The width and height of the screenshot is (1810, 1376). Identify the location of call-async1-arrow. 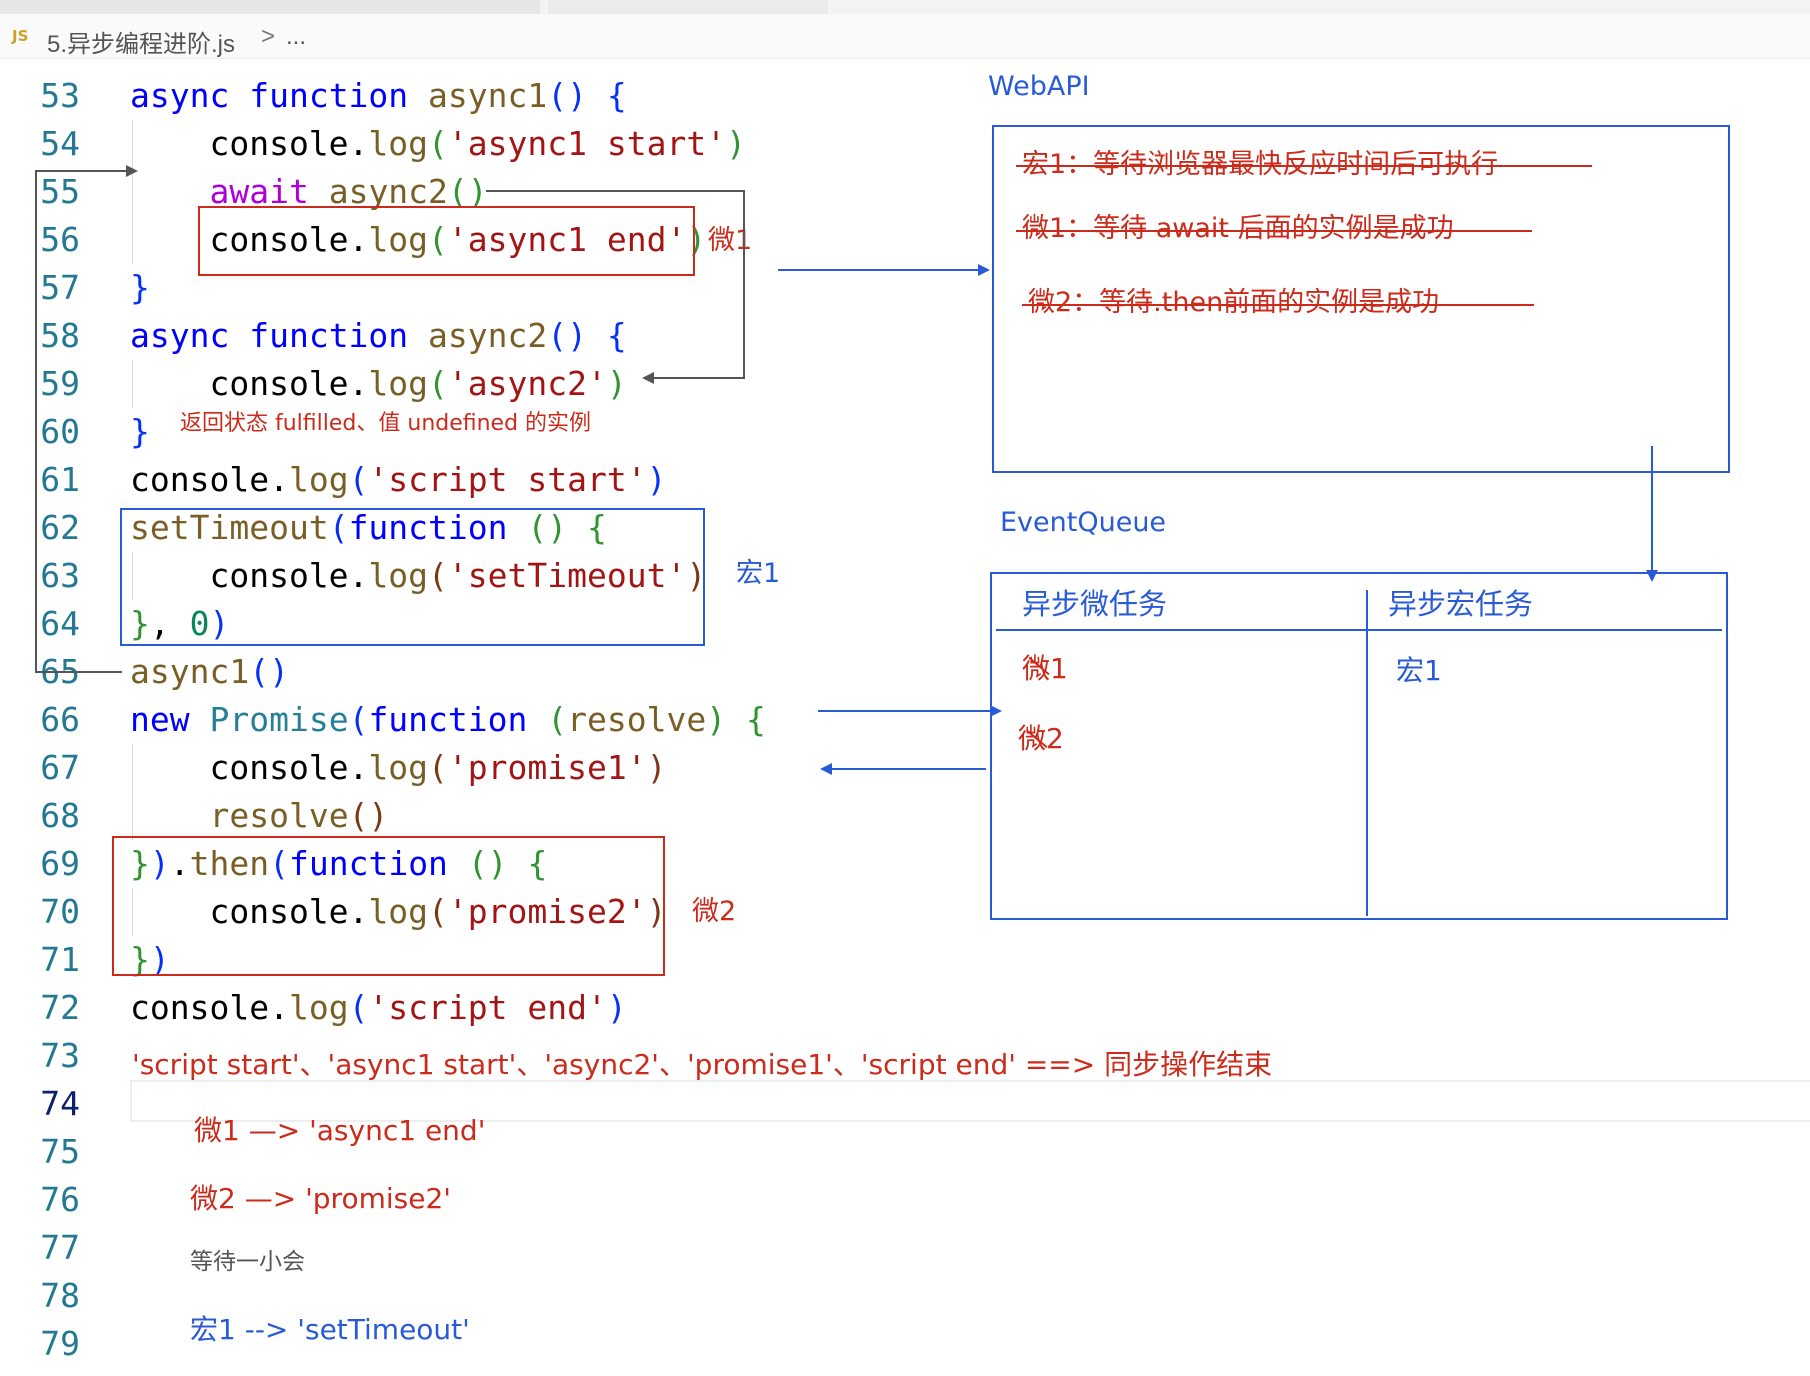
(86, 419).